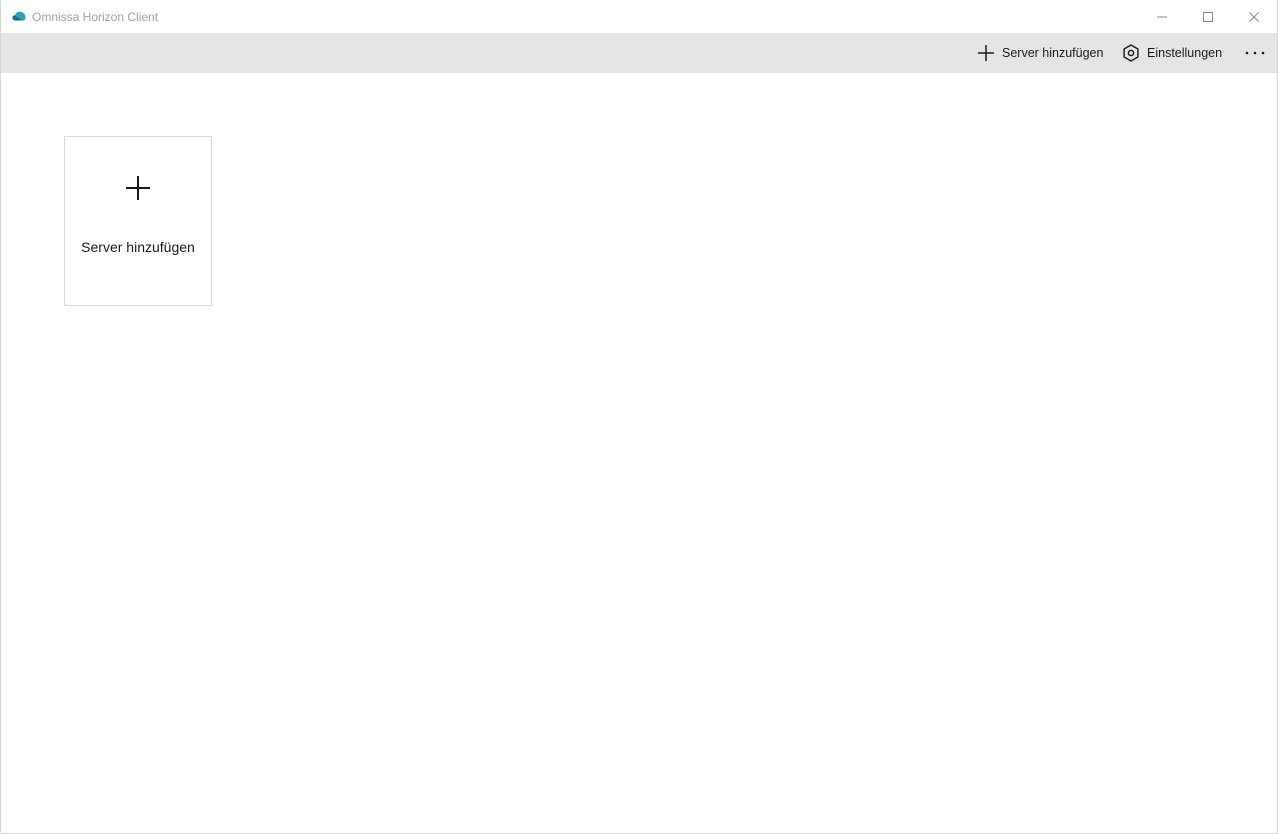 This screenshot has width=1278, height=834. Describe the element at coordinates (1185, 53) in the screenshot. I see `settings-command-label: Einstellungen` at that location.